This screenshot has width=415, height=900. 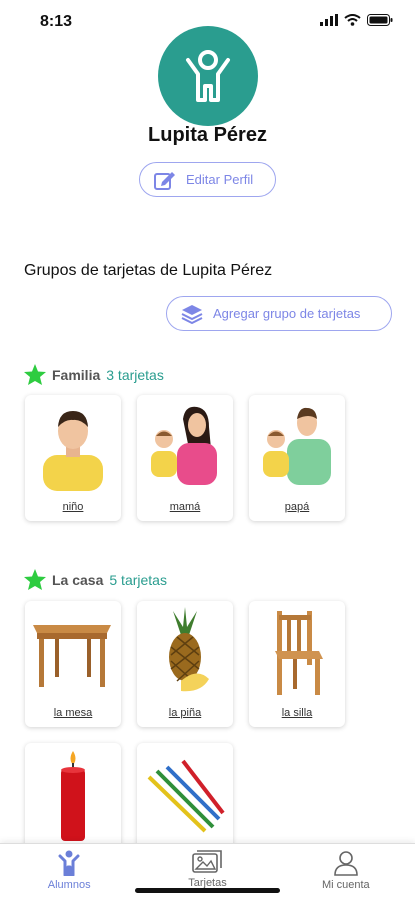 What do you see at coordinates (73, 796) in the screenshot?
I see `candle-photo` at bounding box center [73, 796].